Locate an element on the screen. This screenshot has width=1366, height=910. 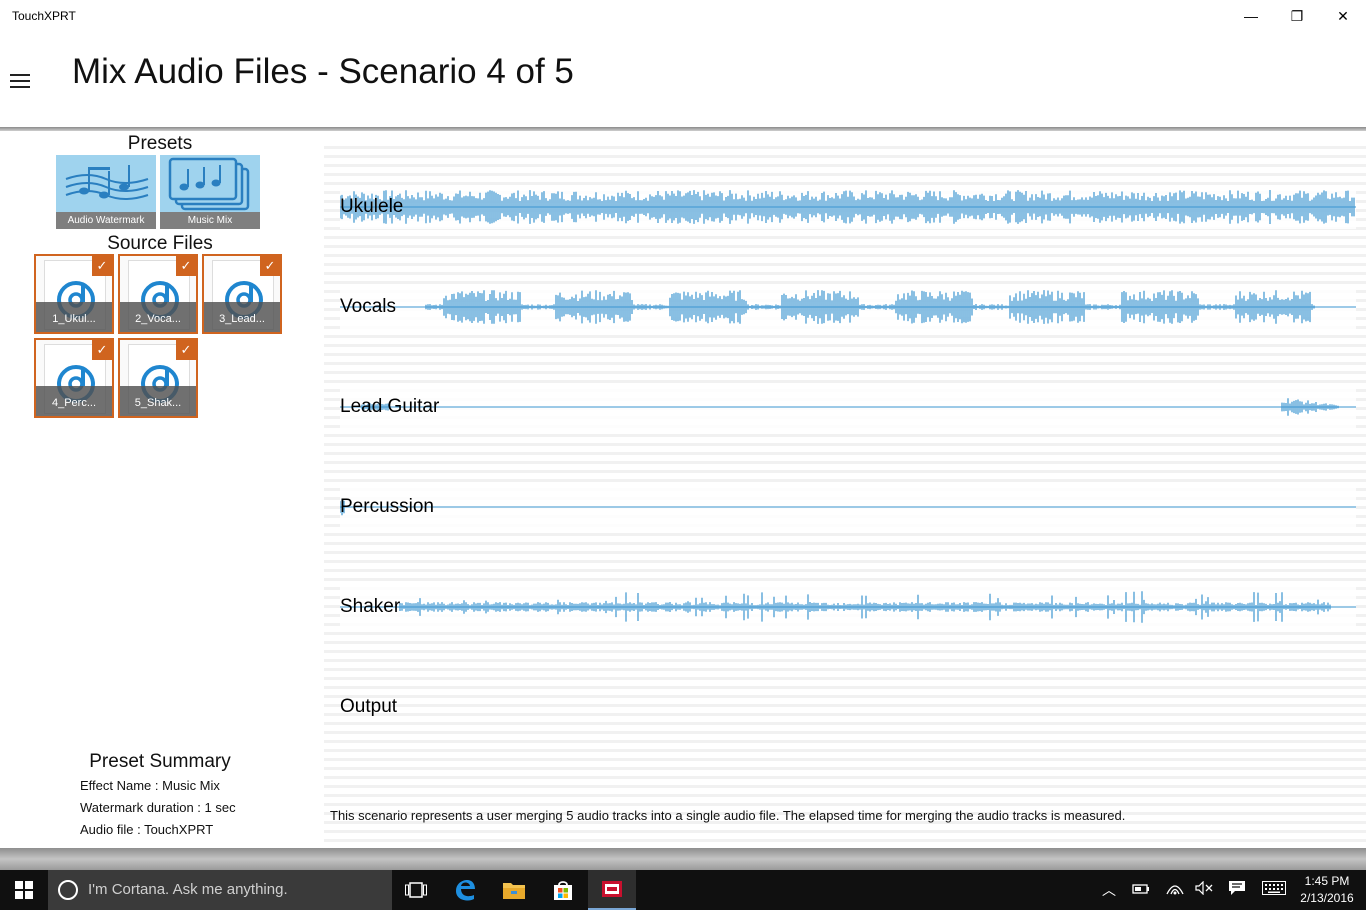
summary-audio-file: Audio file : TouchXPRT is located at coordinates (147, 829).